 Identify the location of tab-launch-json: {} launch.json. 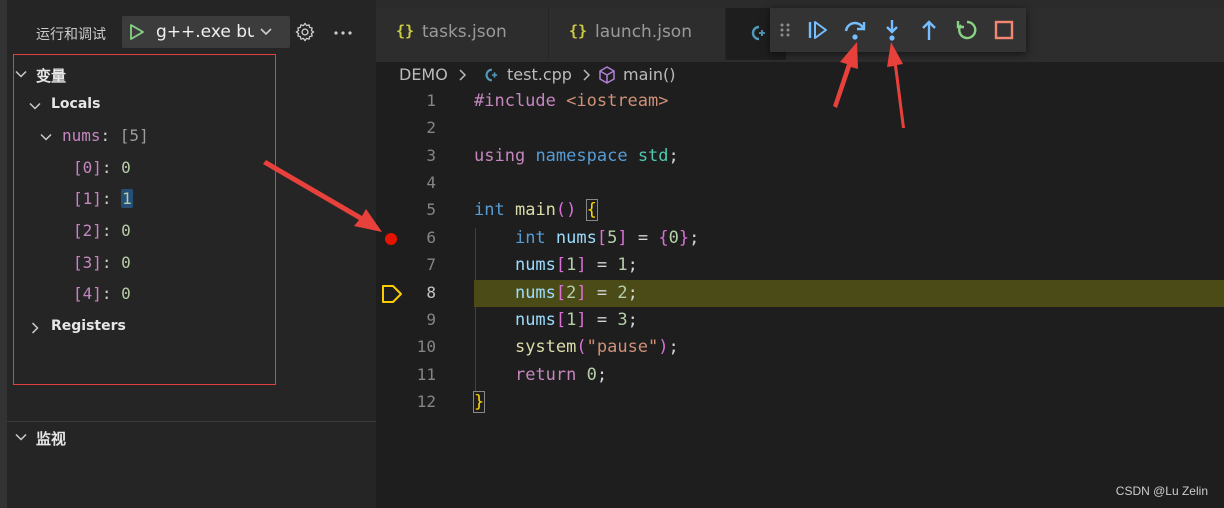
(637, 34).